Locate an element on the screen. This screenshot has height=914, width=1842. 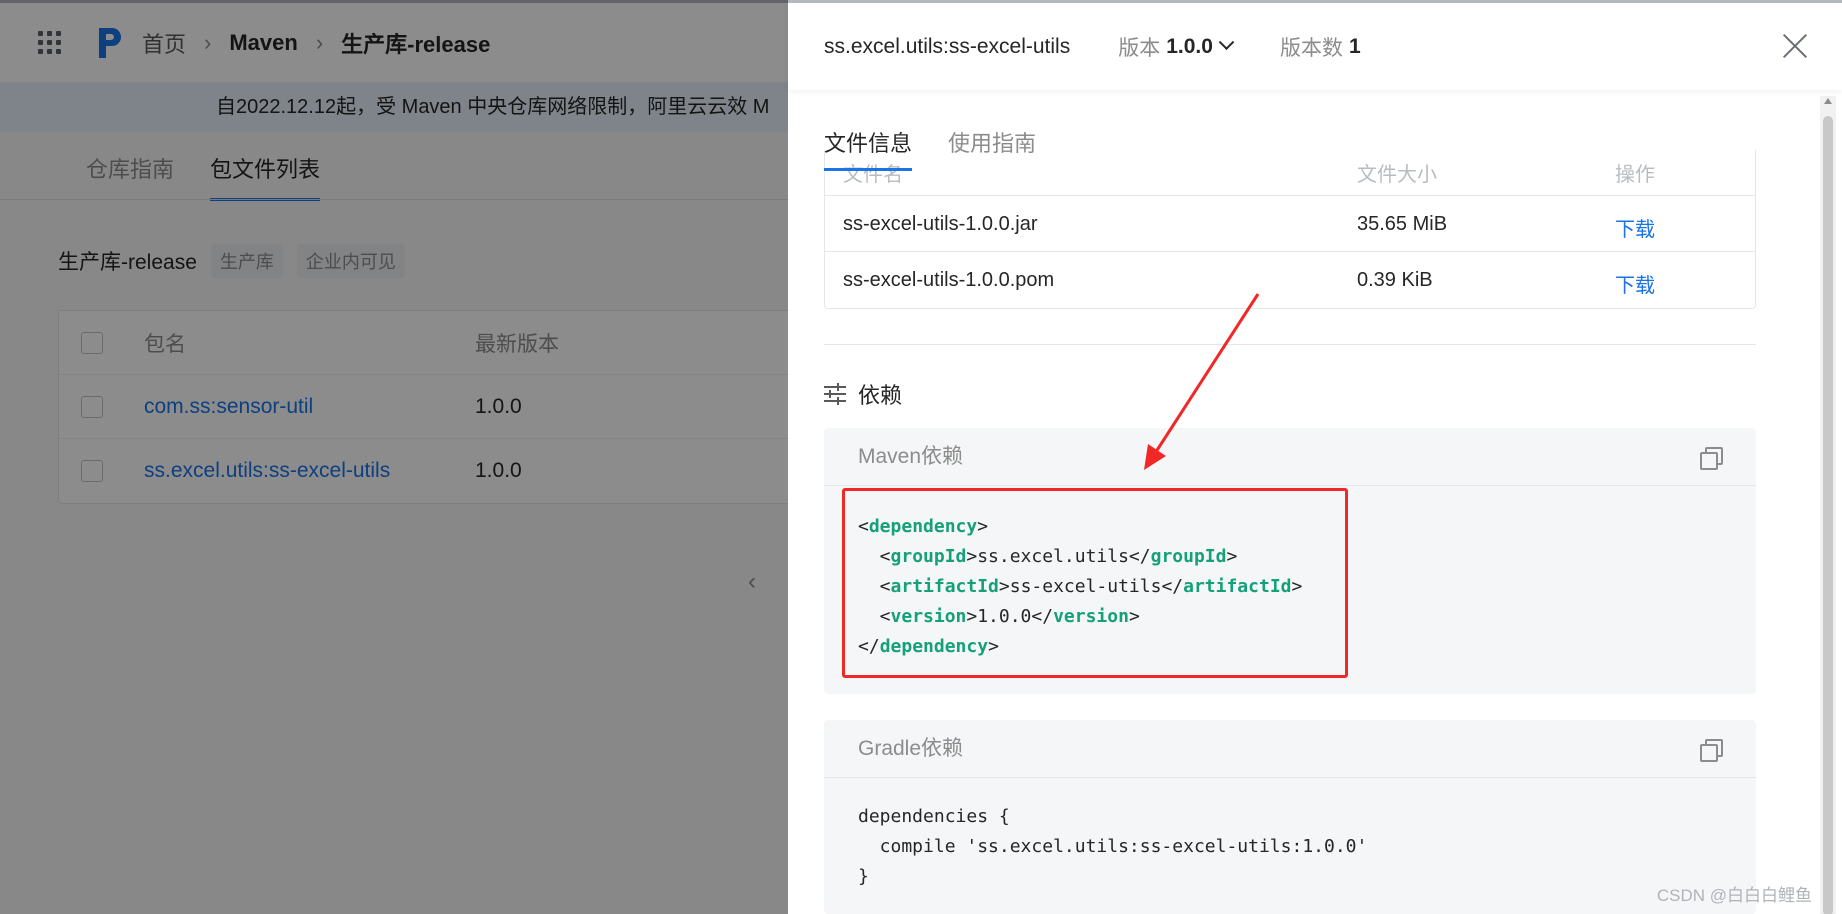
chevron-down-icon is located at coordinates (1226, 42).